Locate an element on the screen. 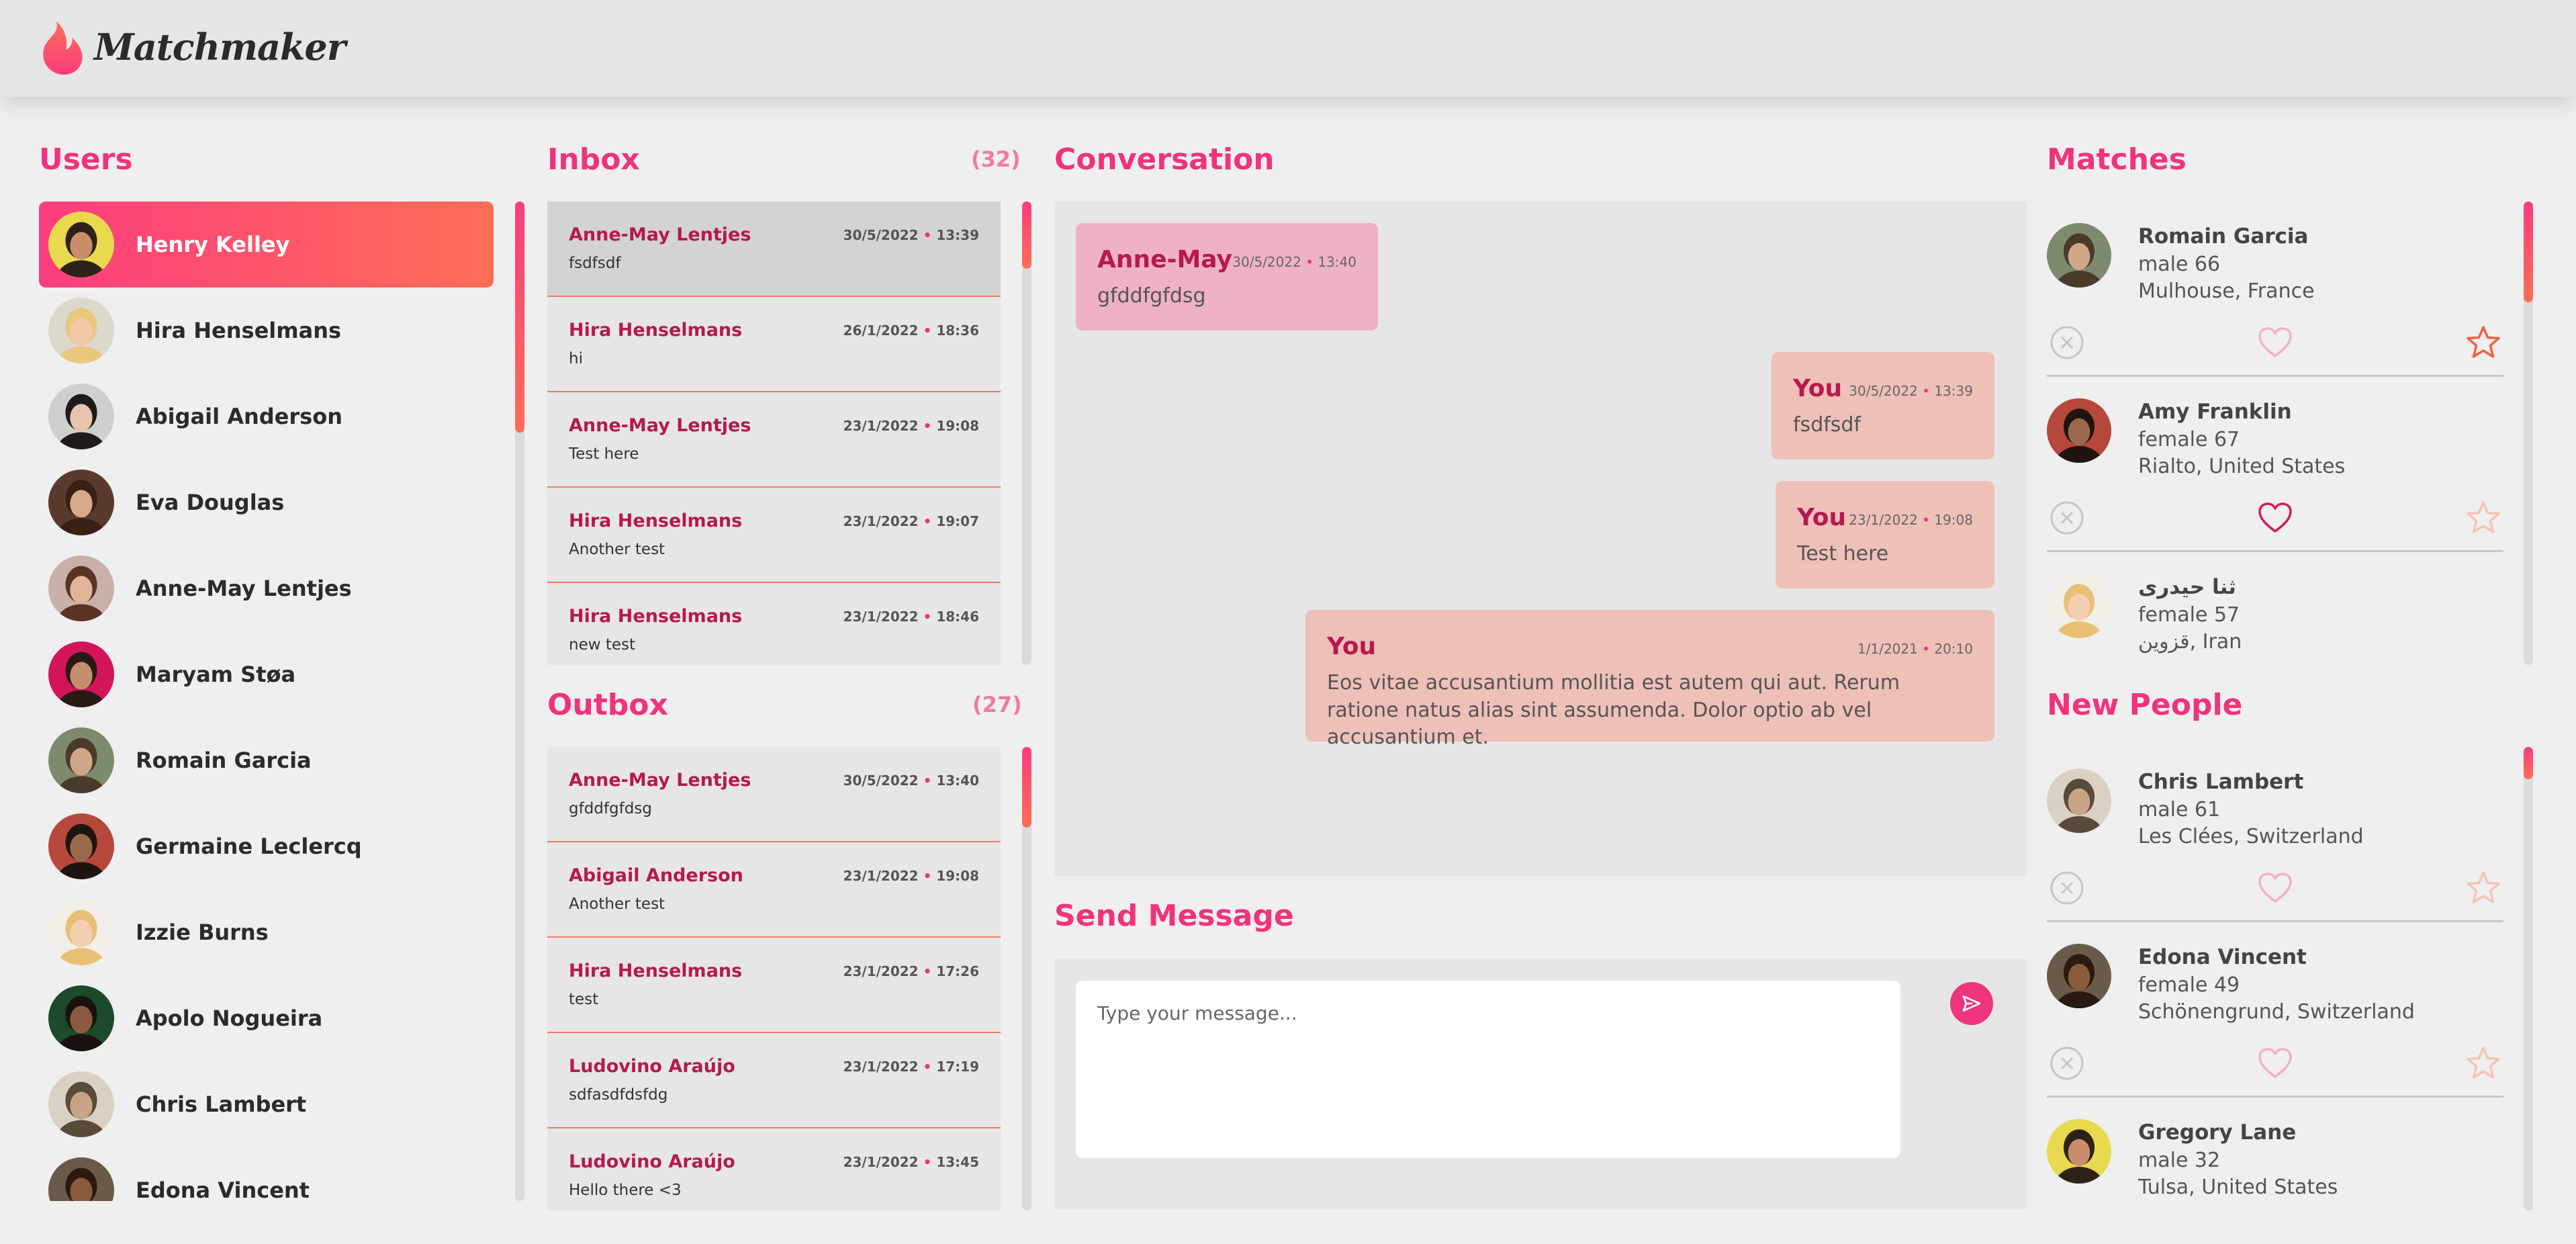  message-timestamp: 23/1/2022 • 19:07 is located at coordinates (911, 521).